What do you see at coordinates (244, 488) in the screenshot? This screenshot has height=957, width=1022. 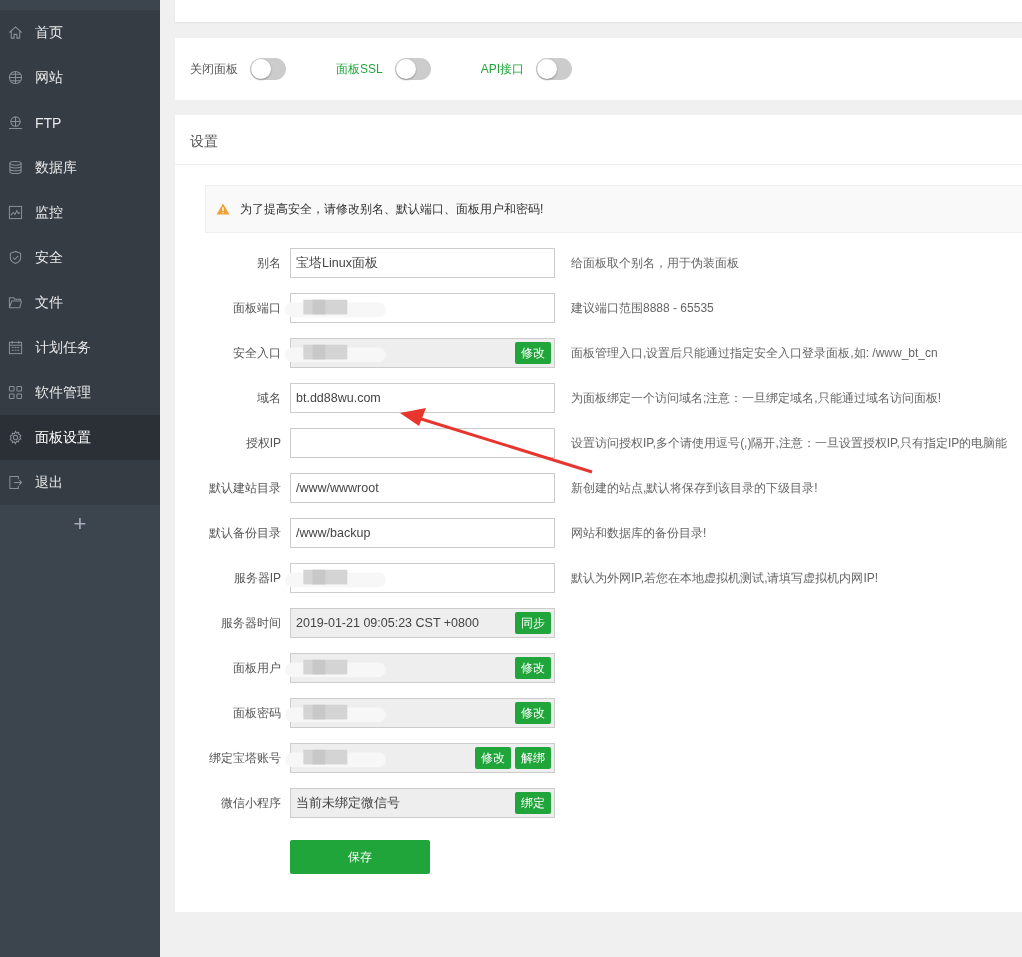 I see `field-label: 默认建站目录` at bounding box center [244, 488].